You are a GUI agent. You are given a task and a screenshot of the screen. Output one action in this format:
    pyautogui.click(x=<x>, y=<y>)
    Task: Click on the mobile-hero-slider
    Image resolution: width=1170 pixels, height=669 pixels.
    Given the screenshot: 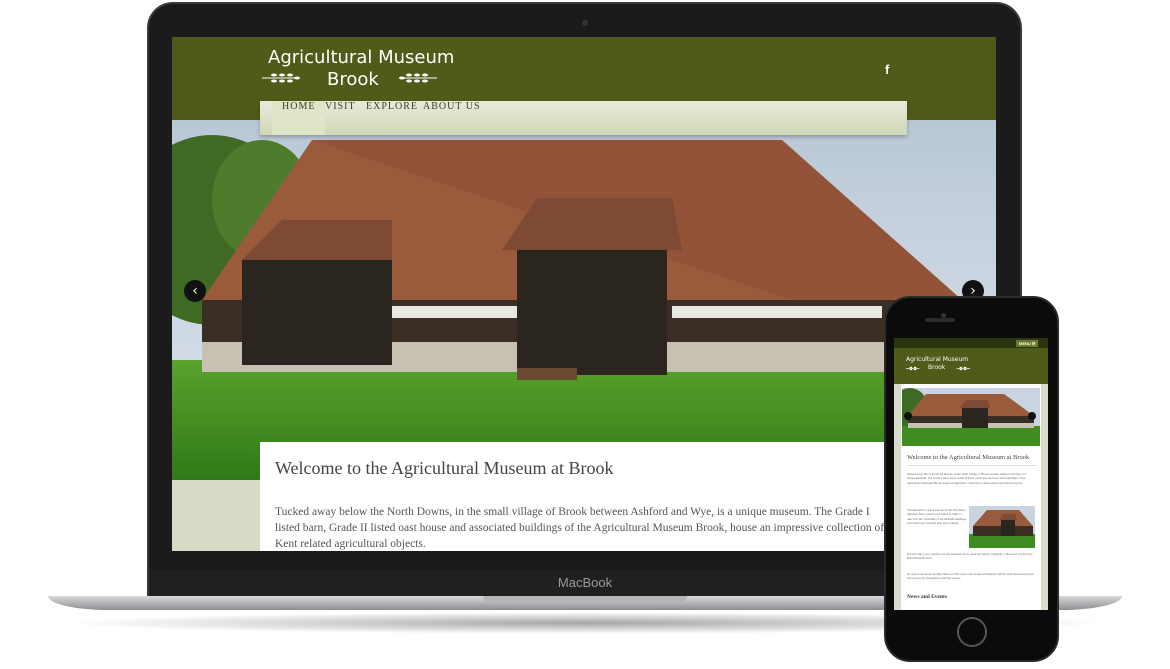 What is the action you would take?
    pyautogui.click(x=971, y=417)
    